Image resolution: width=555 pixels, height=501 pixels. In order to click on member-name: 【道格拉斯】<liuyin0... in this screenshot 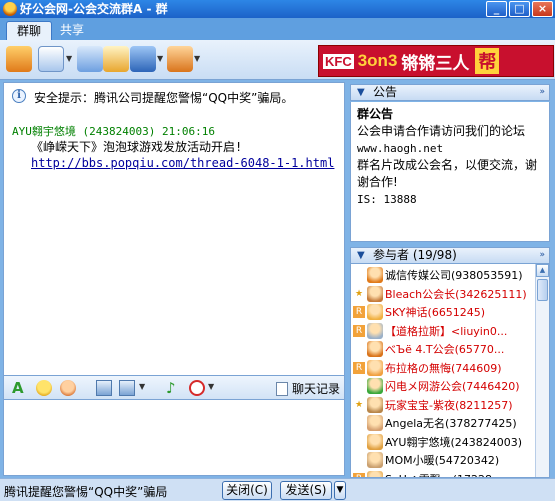, I will do `click(446, 331)`.